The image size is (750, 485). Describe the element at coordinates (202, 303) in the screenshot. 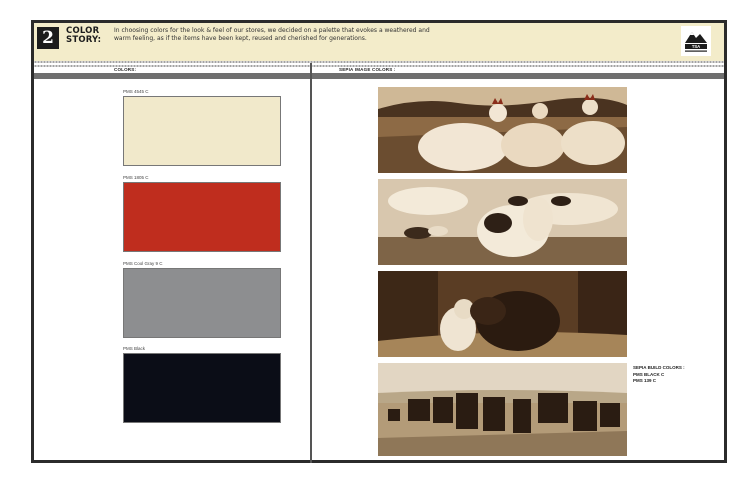

I see `swatch-cool-gray` at that location.